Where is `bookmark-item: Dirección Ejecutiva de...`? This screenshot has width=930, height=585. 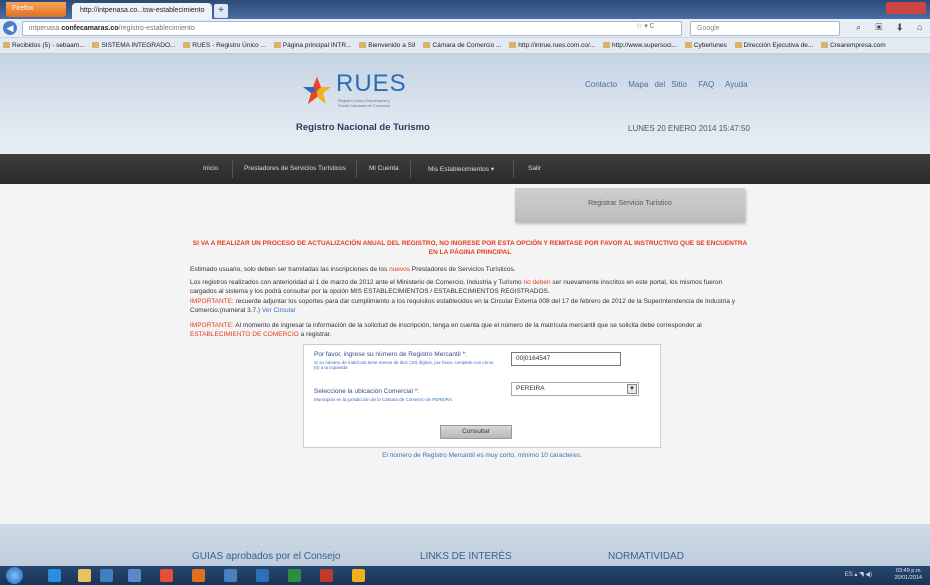 bookmark-item: Dirección Ejecutiva de... is located at coordinates (774, 43).